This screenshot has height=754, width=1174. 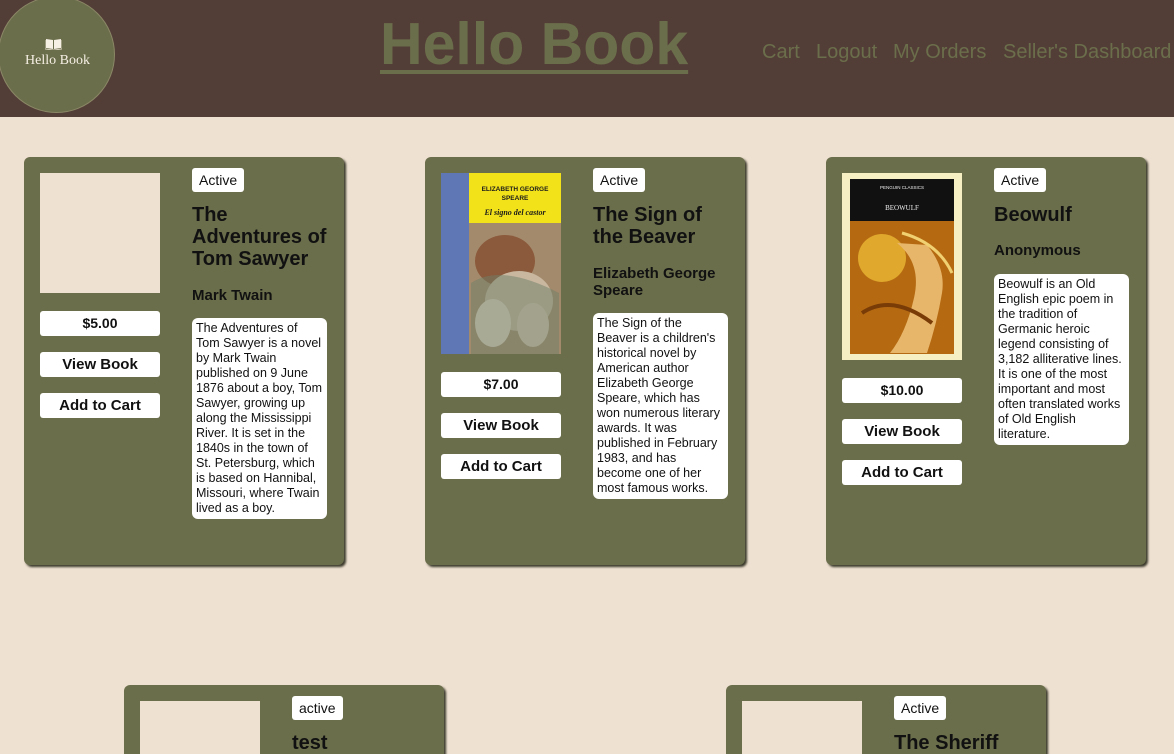 What do you see at coordinates (53, 44) in the screenshot?
I see `open-book-icon` at bounding box center [53, 44].